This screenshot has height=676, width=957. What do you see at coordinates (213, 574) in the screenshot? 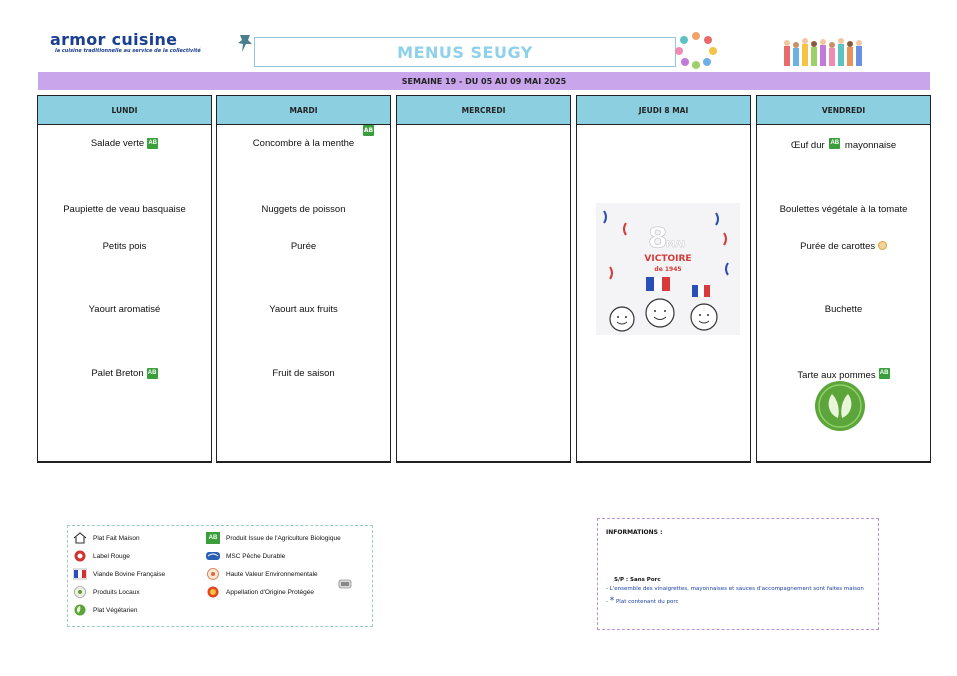
I see `hve-icon` at bounding box center [213, 574].